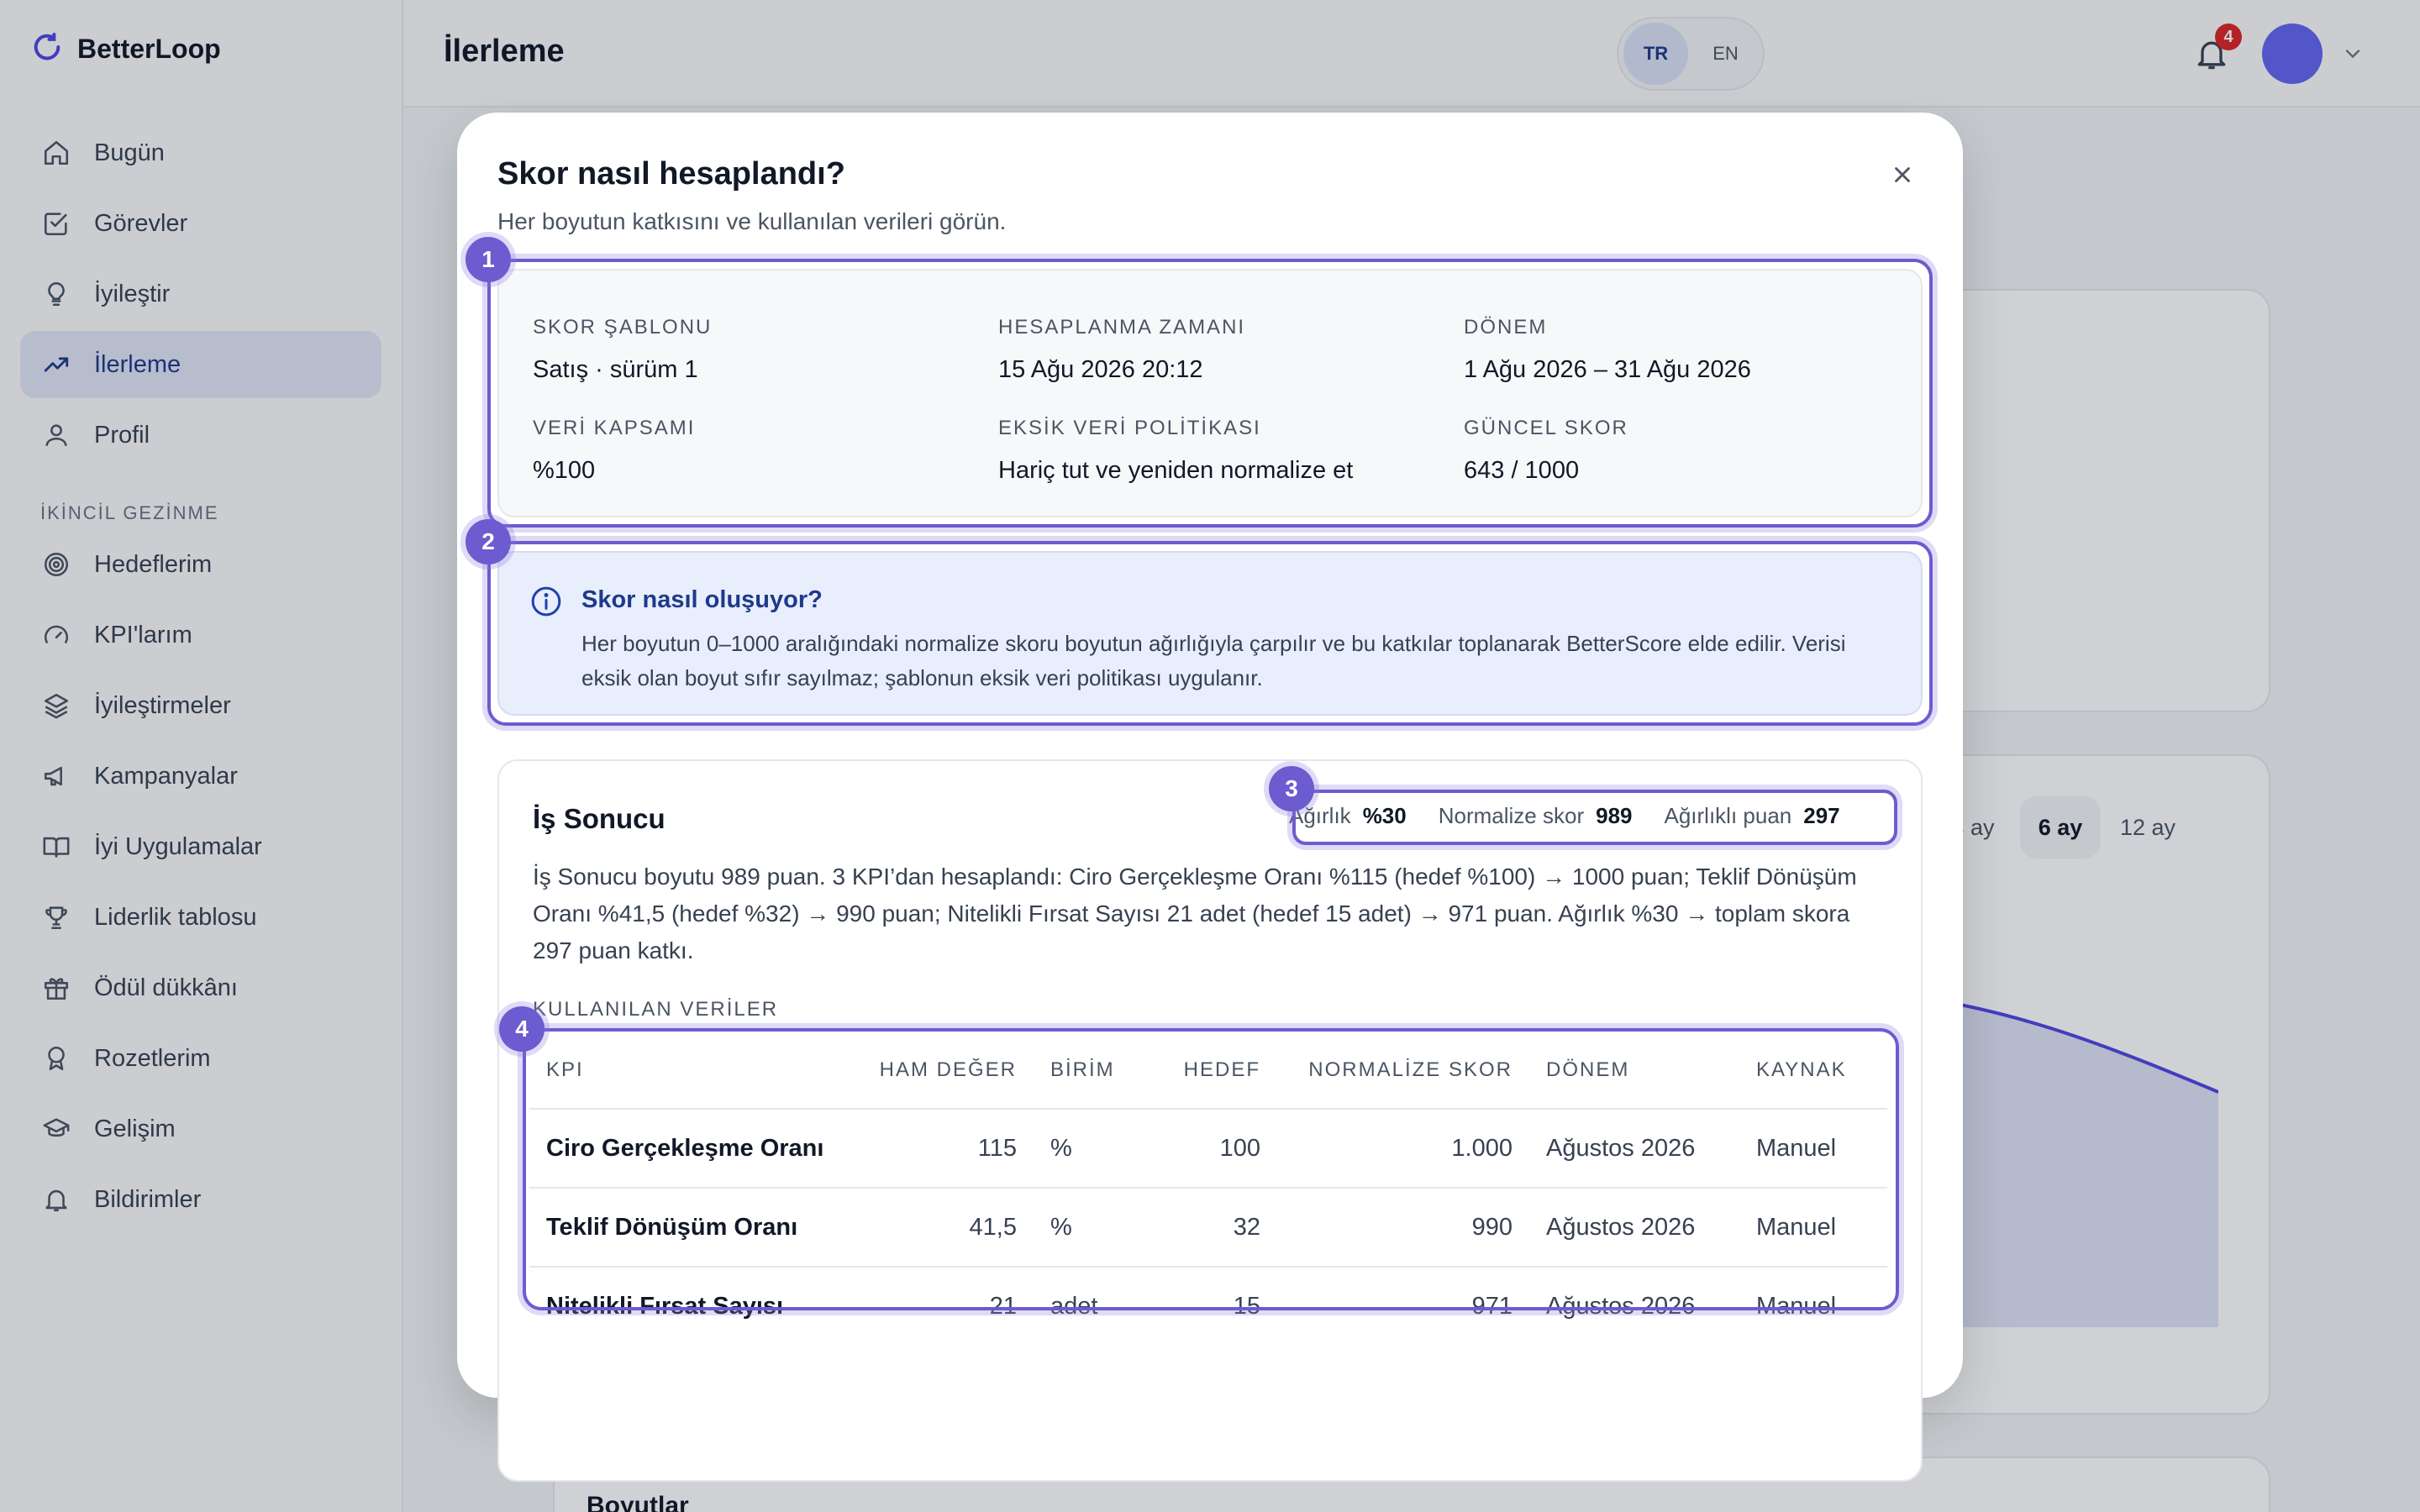 The height and width of the screenshot is (1512, 2420). Describe the element at coordinates (656, 1009) in the screenshot. I see `used-data-label: KULLANILAN VERİLER` at that location.